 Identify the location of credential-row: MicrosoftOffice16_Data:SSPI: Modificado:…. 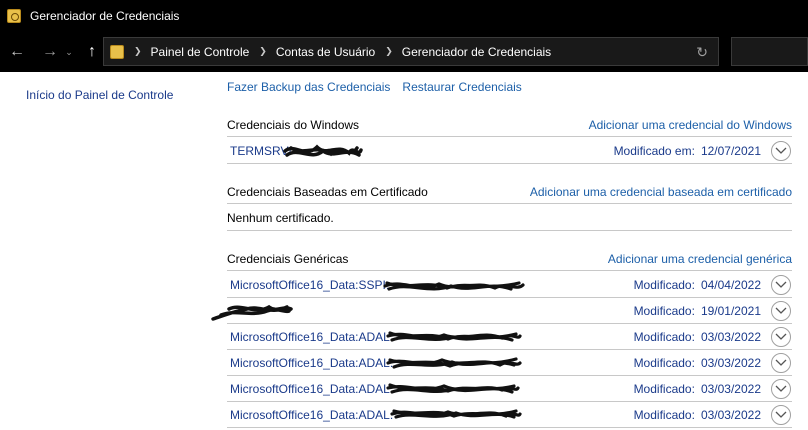
(509, 285).